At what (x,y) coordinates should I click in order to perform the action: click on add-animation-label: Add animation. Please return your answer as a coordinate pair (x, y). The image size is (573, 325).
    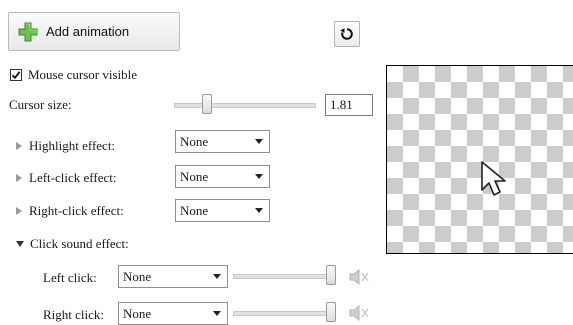
    Looking at the image, I should click on (88, 31).